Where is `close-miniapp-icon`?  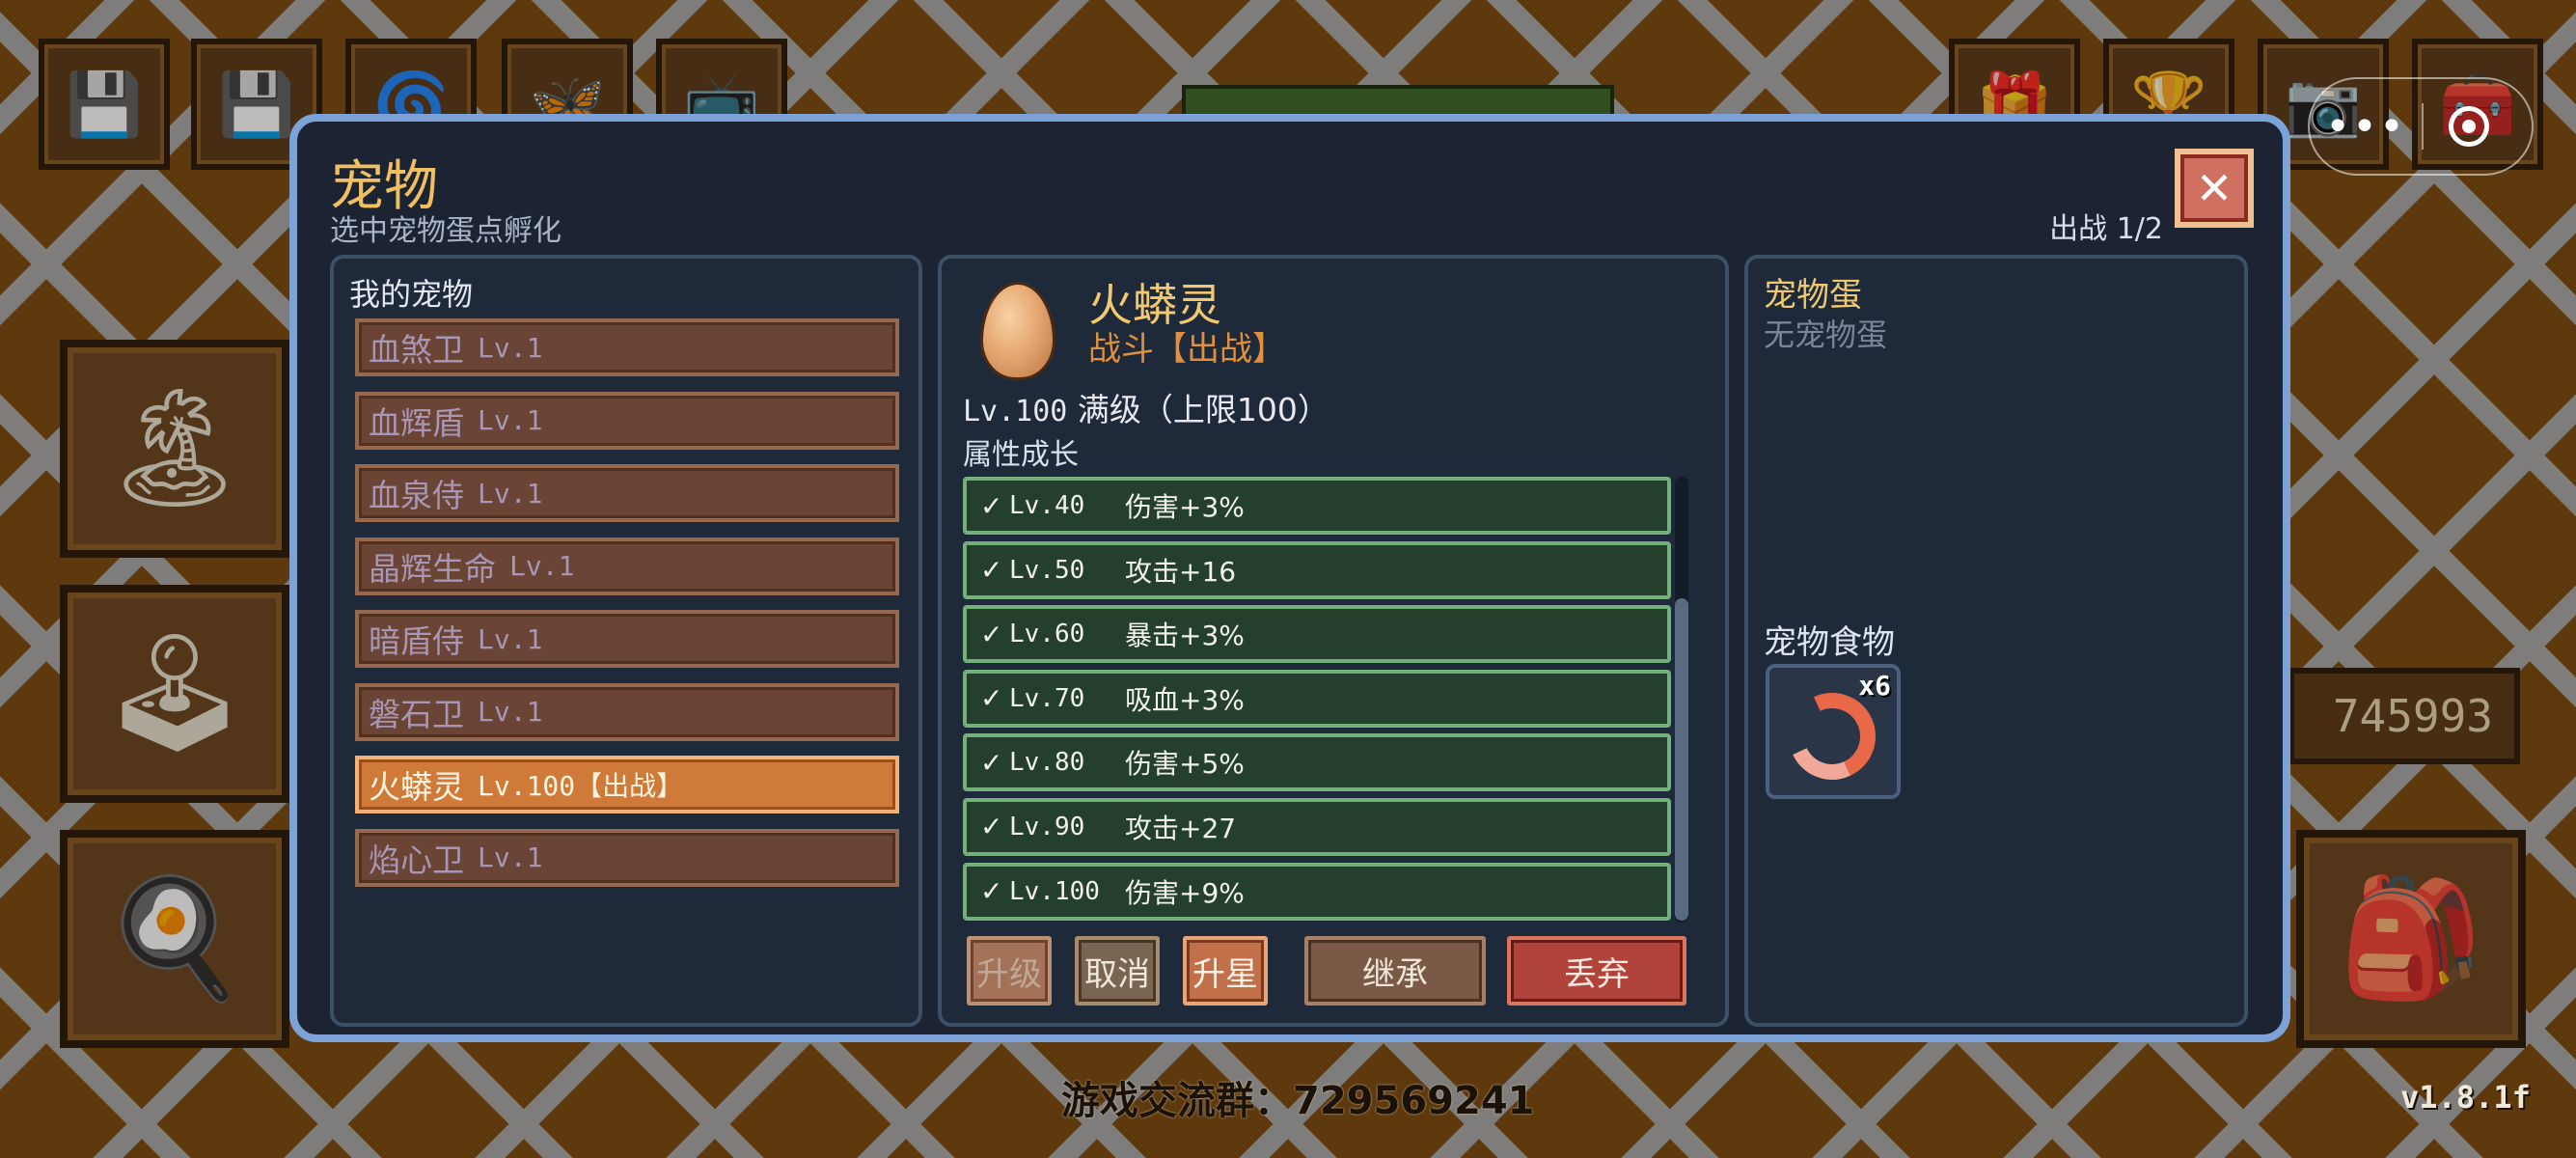 close-miniapp-icon is located at coordinates (2469, 126).